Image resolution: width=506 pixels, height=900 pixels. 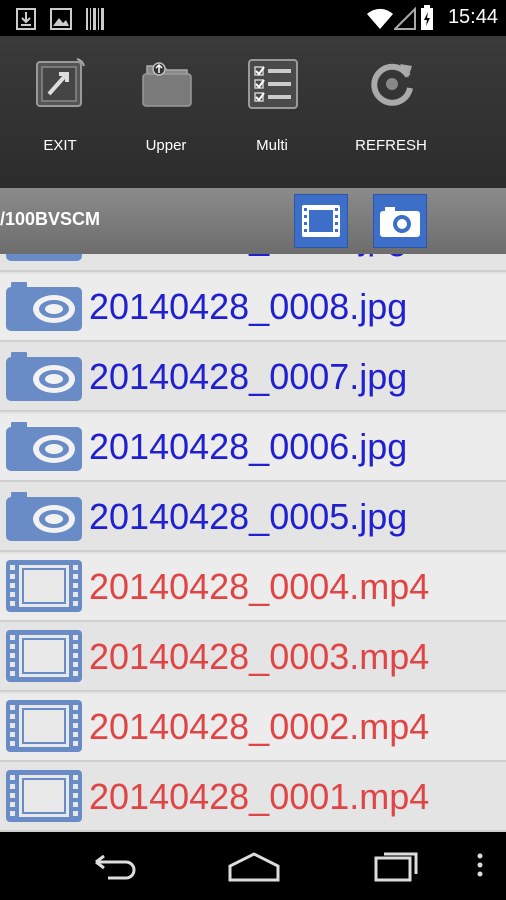 I want to click on video-filter-button, so click(x=321, y=221).